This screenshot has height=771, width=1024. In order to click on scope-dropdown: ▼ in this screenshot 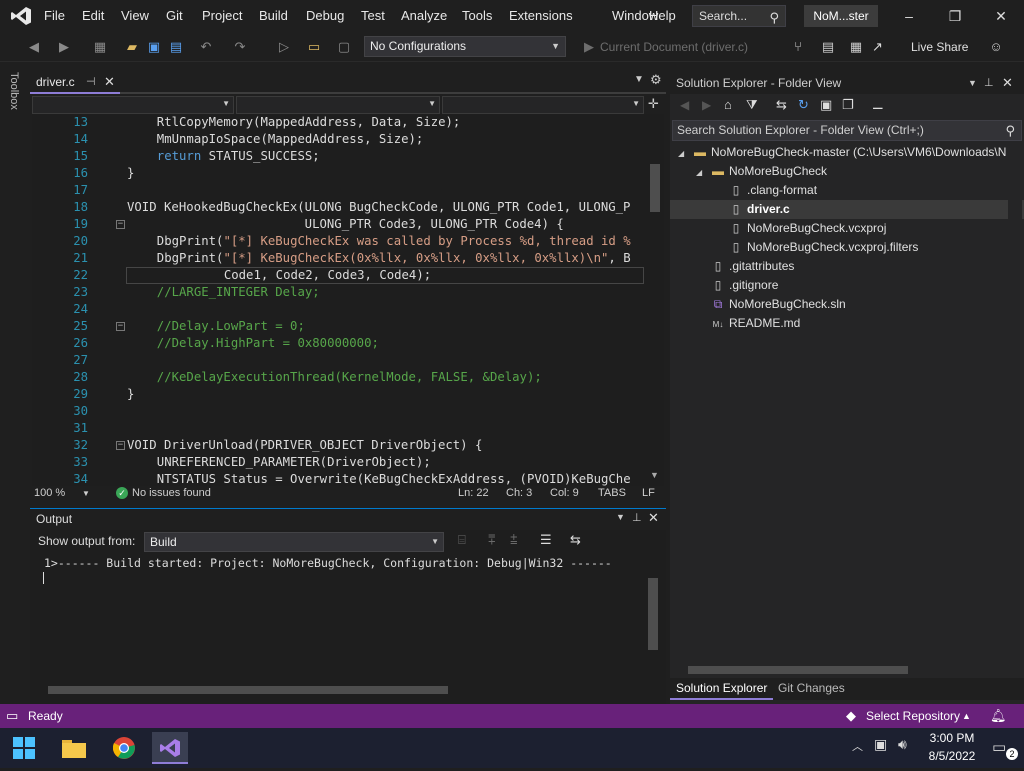, I will do `click(338, 105)`.